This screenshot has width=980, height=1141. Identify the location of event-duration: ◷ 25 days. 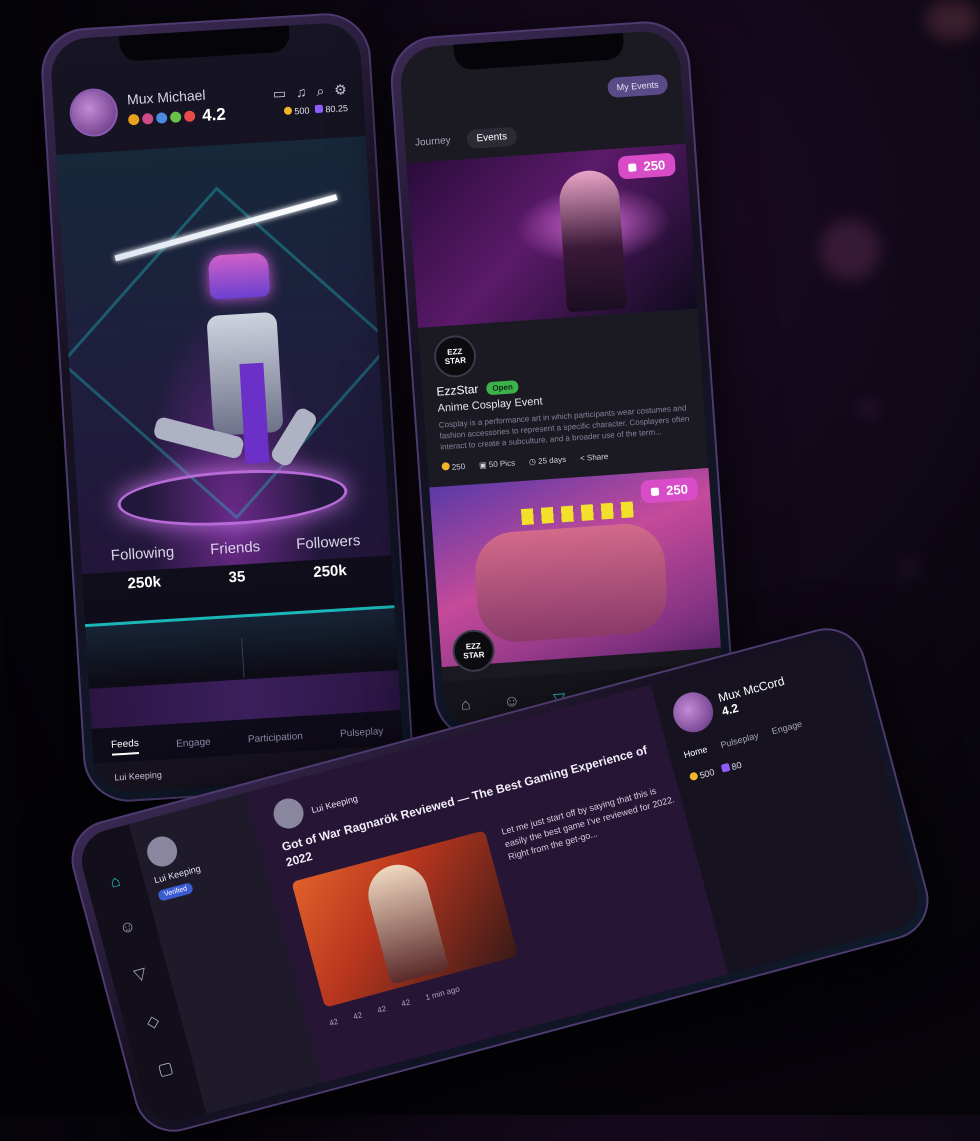
(547, 460).